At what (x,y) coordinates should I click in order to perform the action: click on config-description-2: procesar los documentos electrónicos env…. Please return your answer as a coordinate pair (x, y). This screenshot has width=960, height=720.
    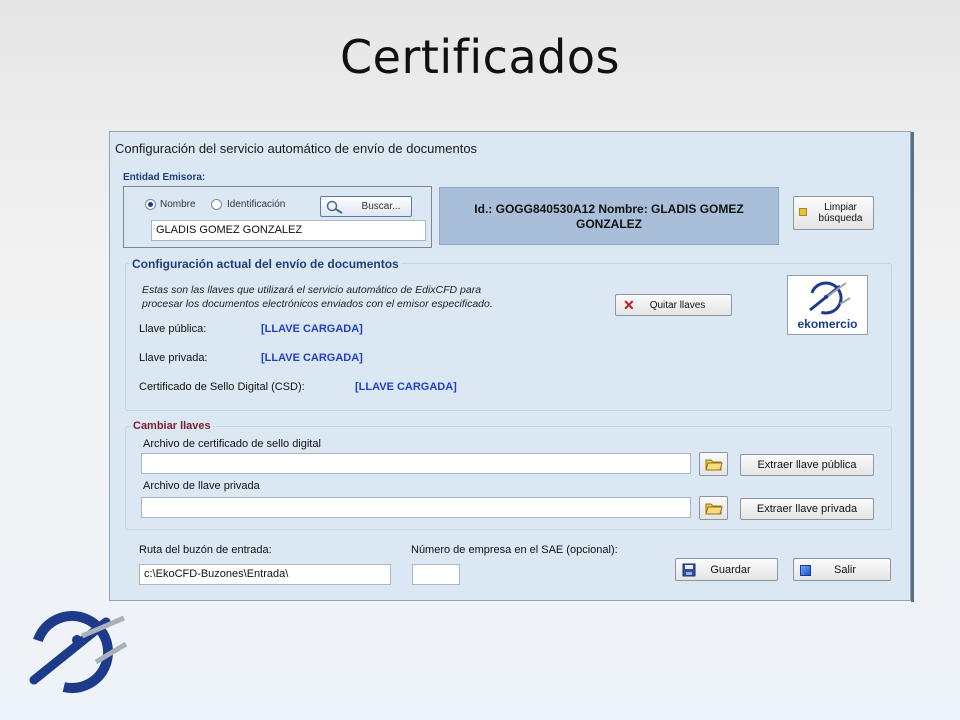
    Looking at the image, I should click on (317, 304).